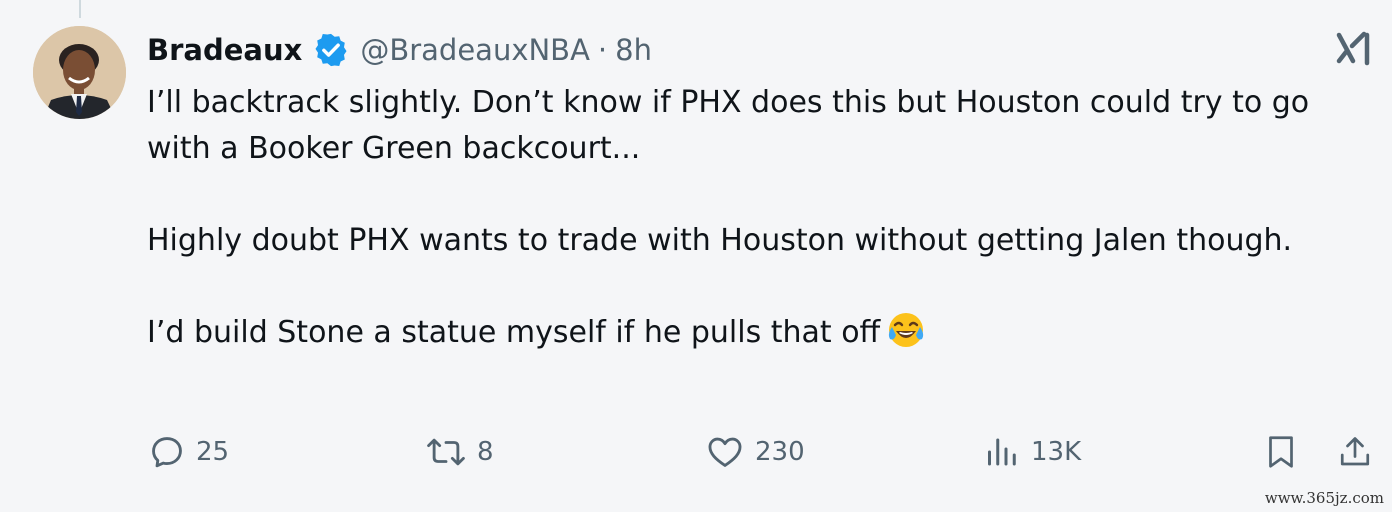  I want to click on site-watermark: www.365jz.com, so click(1324, 498).